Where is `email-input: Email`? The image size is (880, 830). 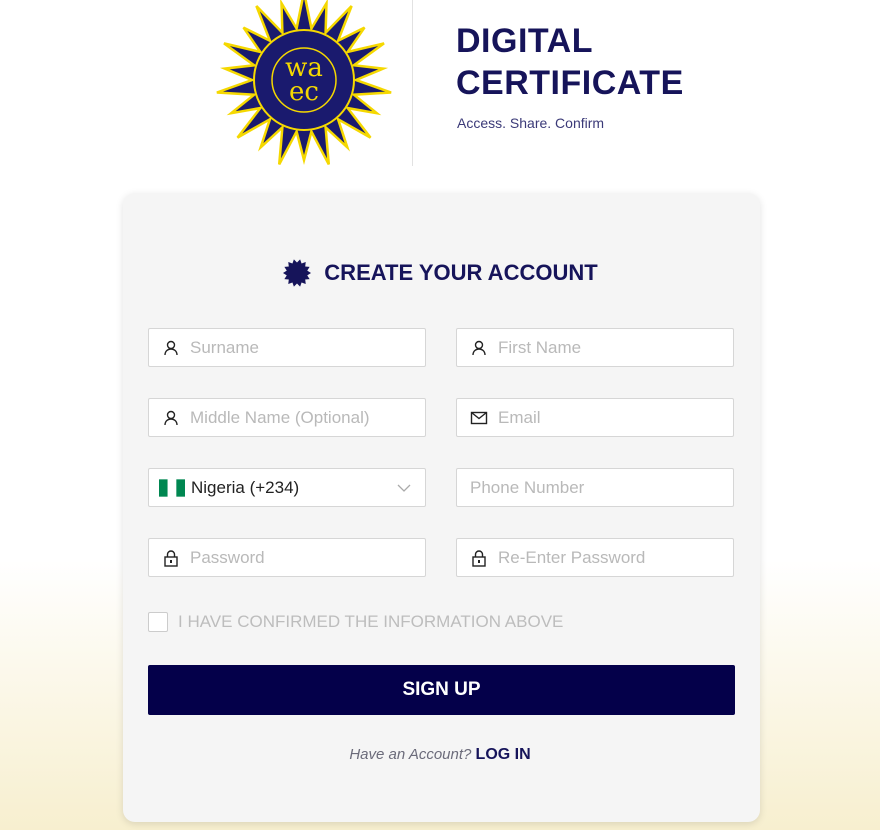 email-input: Email is located at coordinates (595, 417).